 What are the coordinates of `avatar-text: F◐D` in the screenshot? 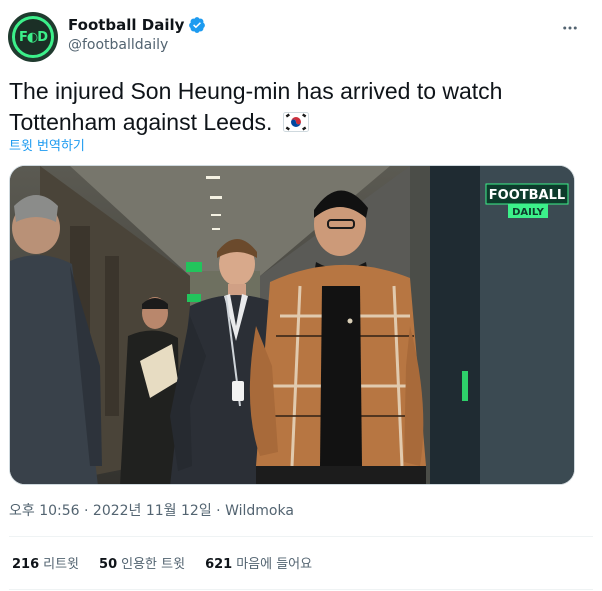 It's located at (33, 37).